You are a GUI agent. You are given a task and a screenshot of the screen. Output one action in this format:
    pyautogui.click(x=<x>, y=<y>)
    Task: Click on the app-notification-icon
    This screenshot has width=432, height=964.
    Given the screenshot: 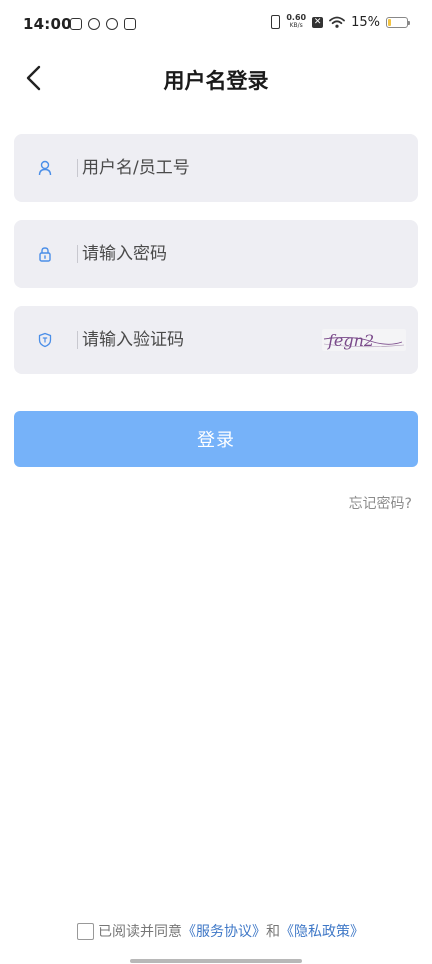 What is the action you would take?
    pyautogui.click(x=76, y=24)
    